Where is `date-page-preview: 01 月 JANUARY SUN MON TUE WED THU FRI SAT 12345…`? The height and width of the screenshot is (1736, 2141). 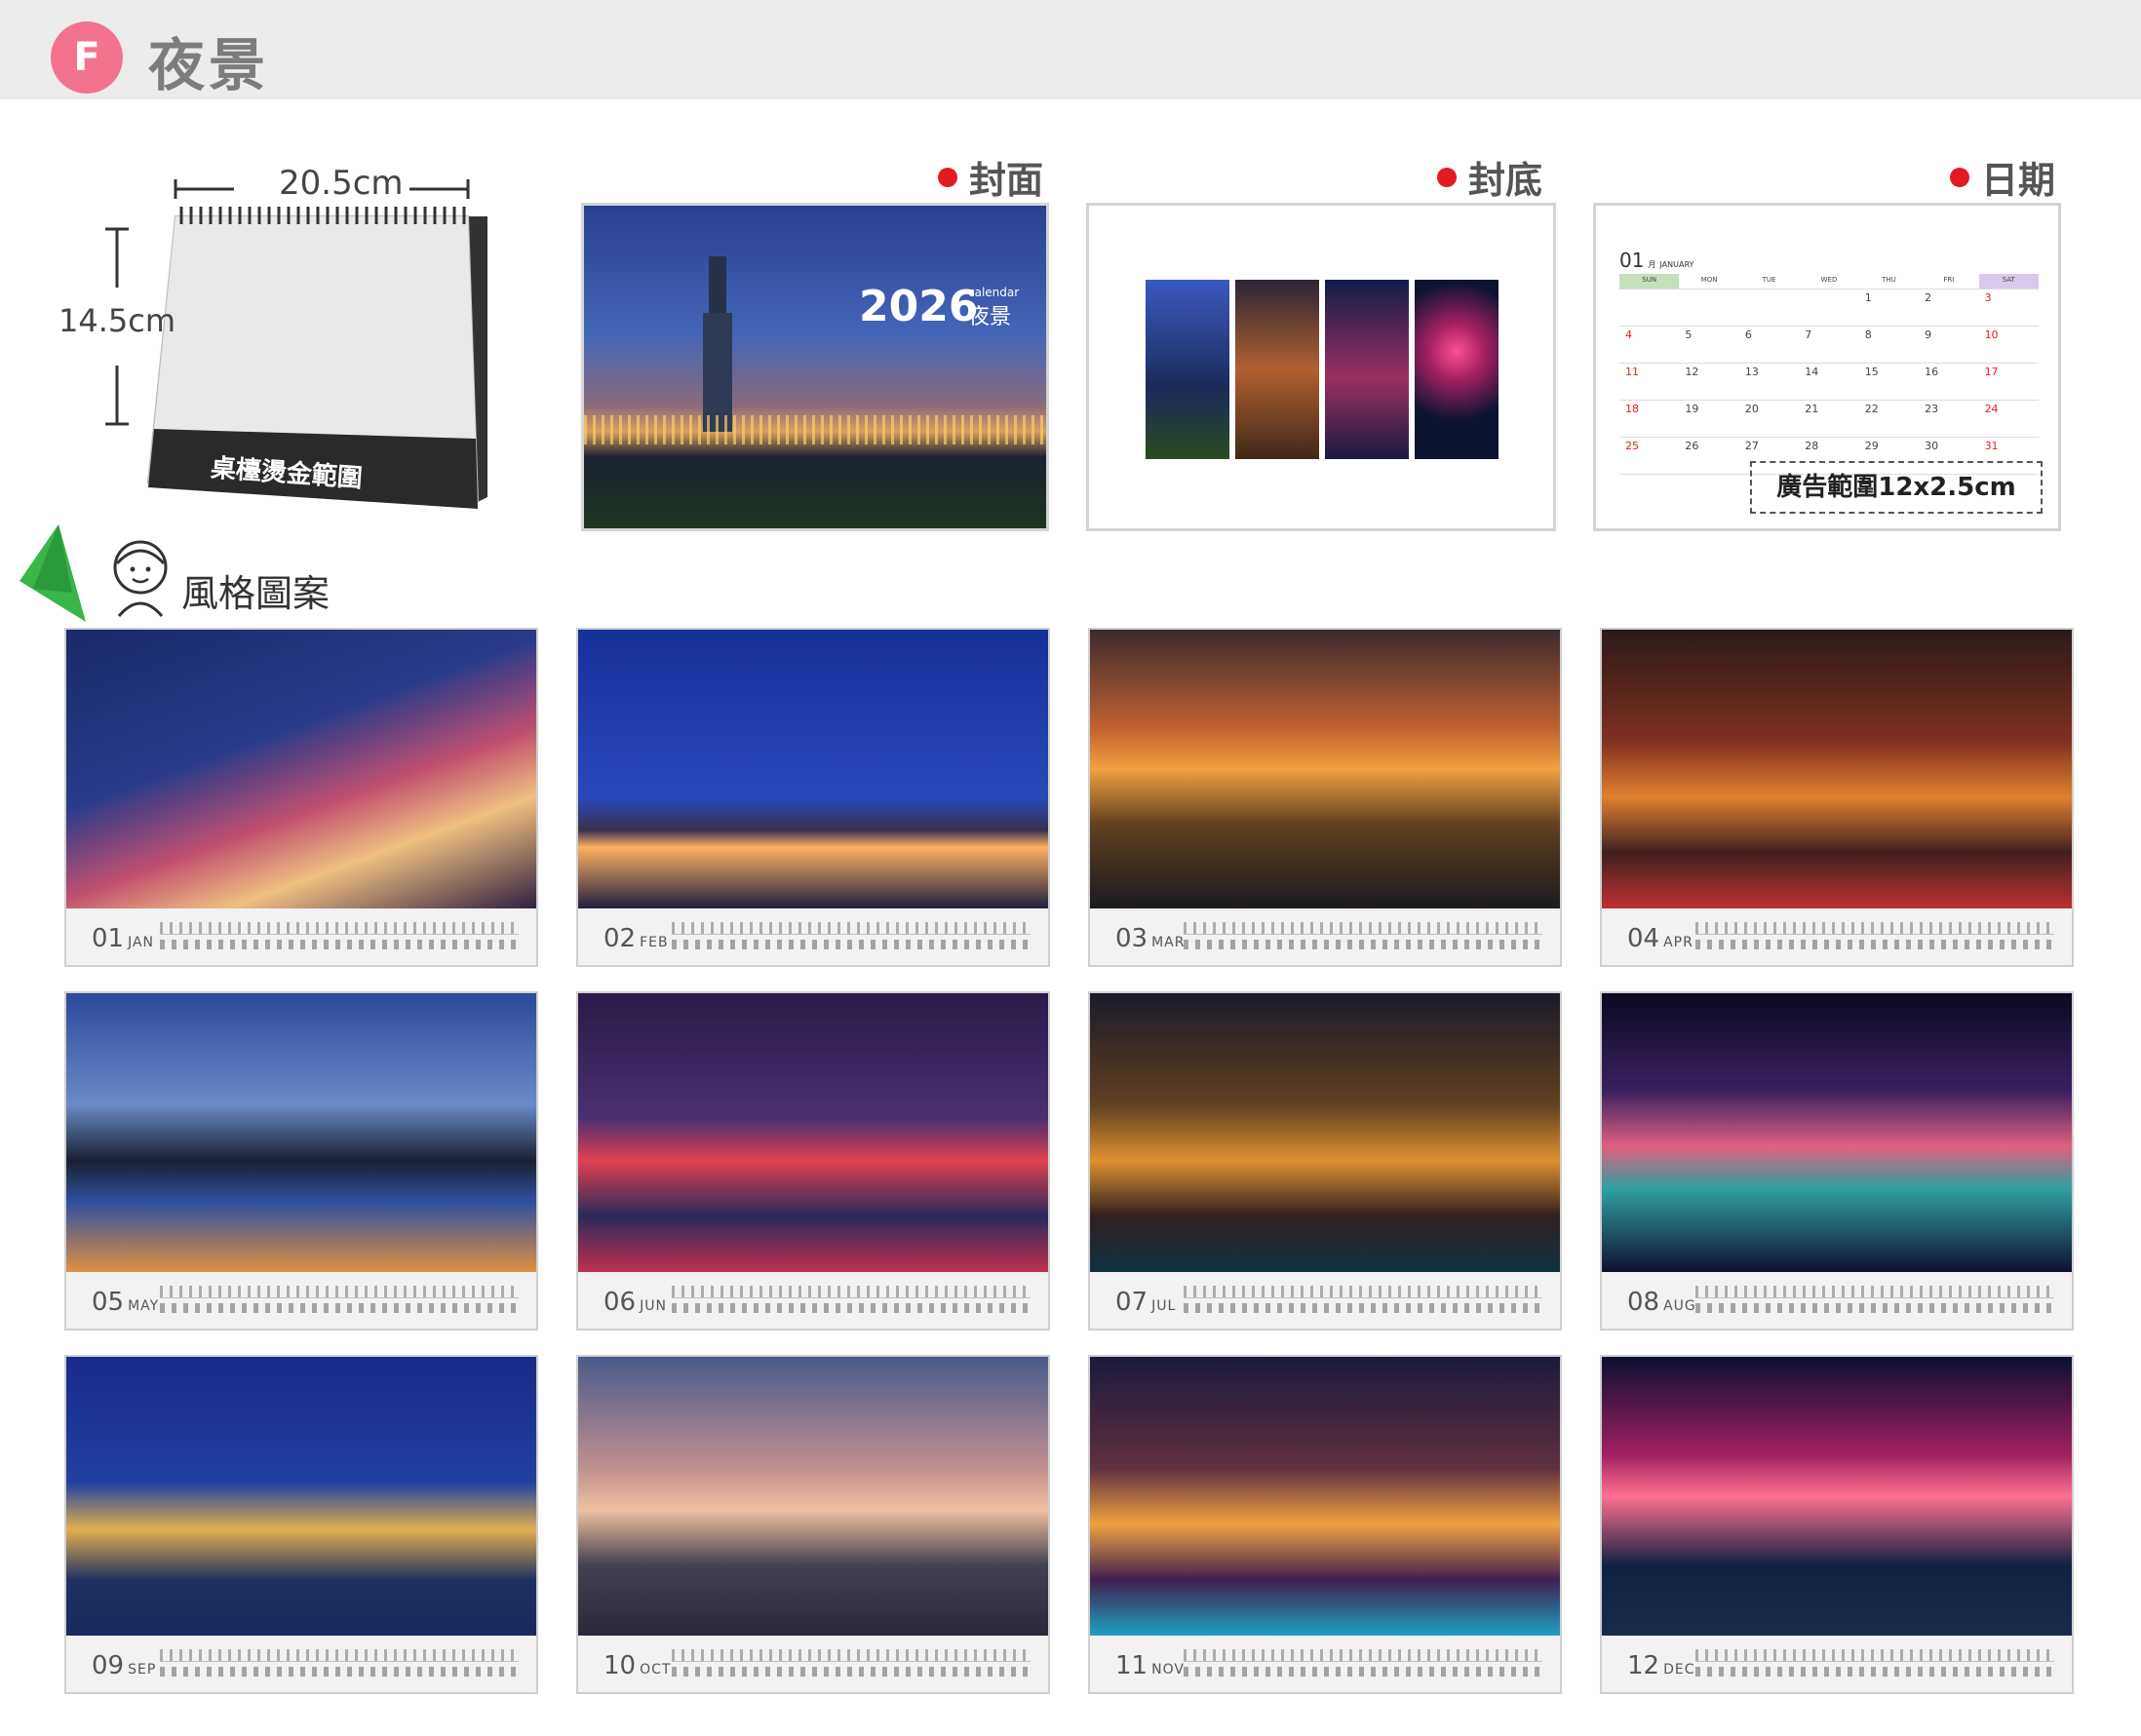 date-page-preview: 01 月 JANUARY SUN MON TUE WED THU FRI SAT 12345… is located at coordinates (1827, 367).